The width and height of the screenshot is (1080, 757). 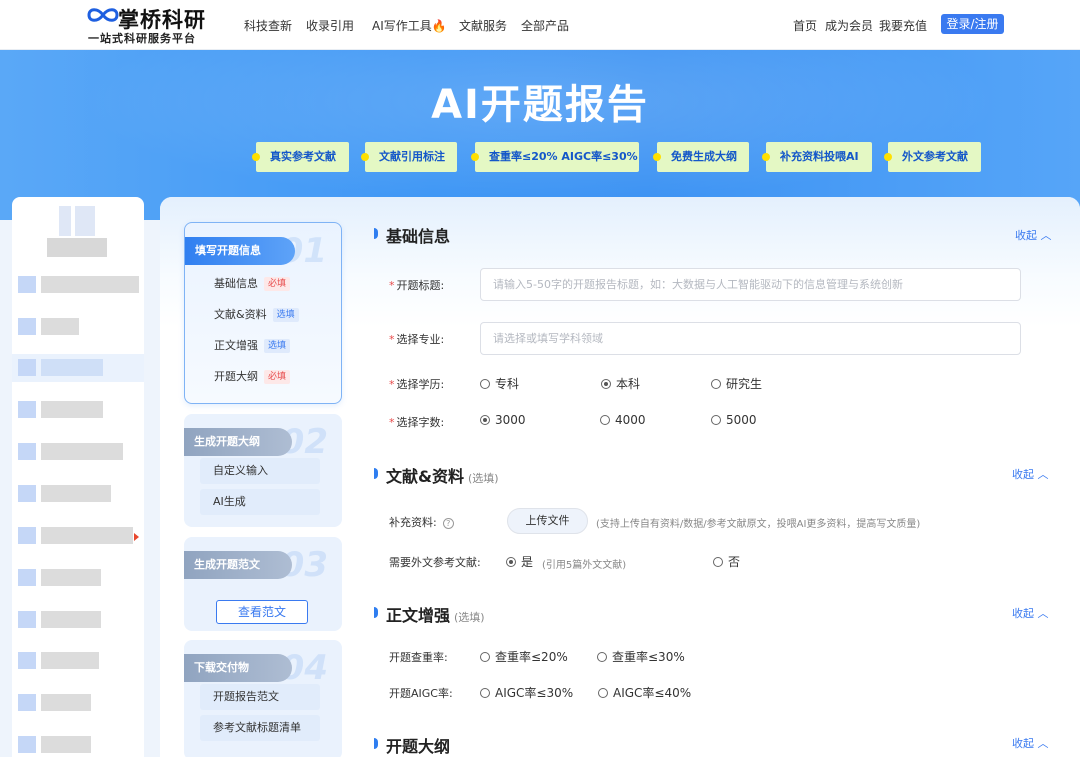 I want to click on step-card-generate-sample: 03 生成开题范文 查看范文, so click(x=263, y=584).